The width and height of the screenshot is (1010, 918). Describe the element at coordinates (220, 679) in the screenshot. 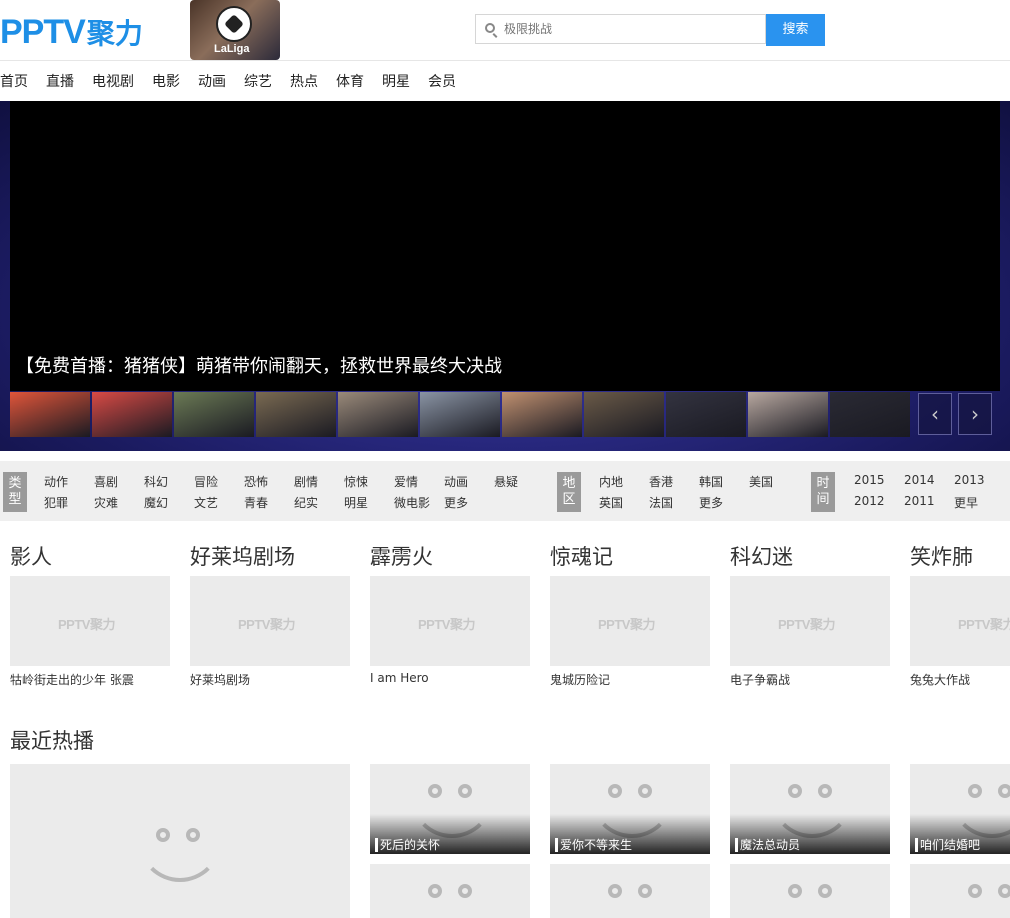

I see `category-caption: 好莱坞剧场` at that location.